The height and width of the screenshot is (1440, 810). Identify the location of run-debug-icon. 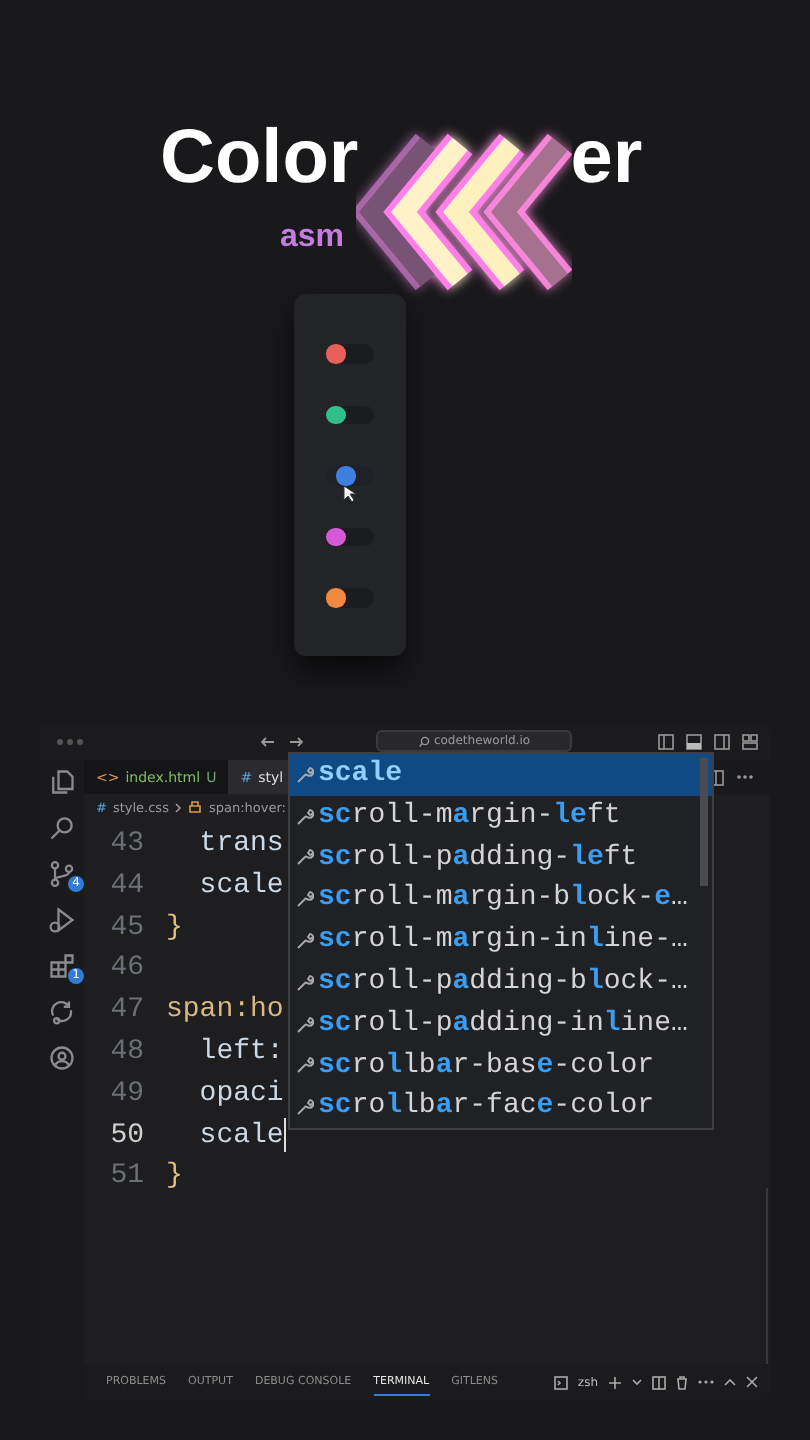
(62, 920).